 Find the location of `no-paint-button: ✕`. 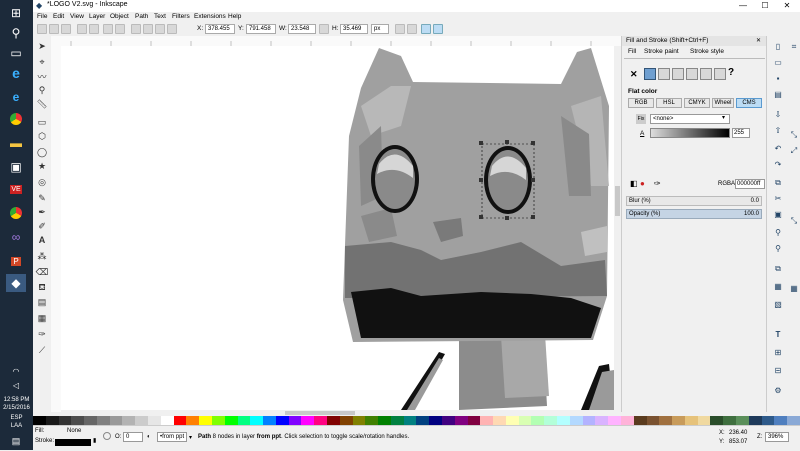

no-paint-button: ✕ is located at coordinates (634, 74).